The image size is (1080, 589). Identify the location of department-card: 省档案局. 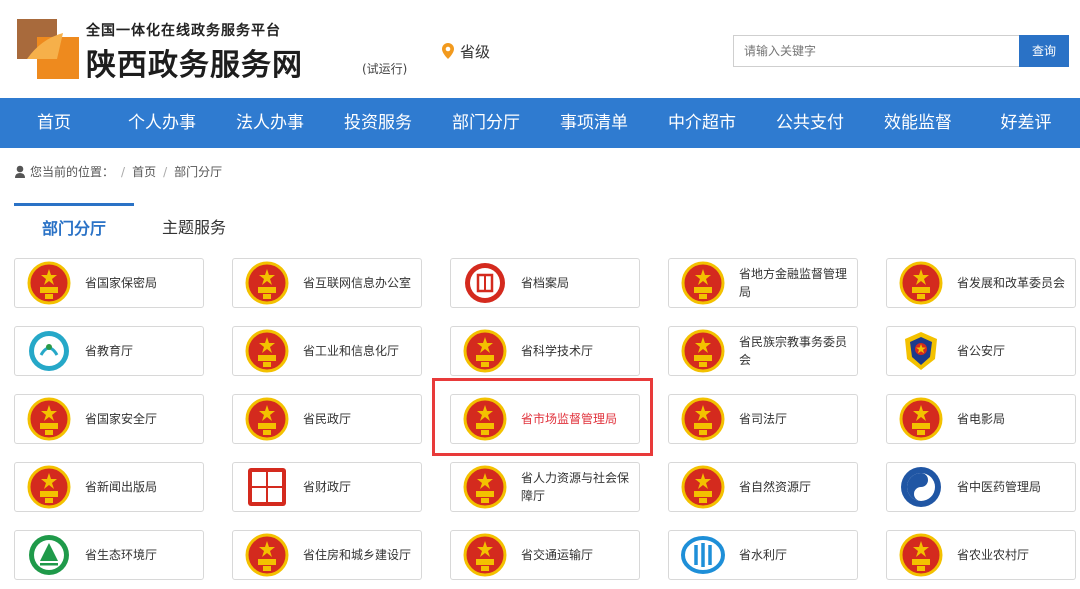
(545, 283).